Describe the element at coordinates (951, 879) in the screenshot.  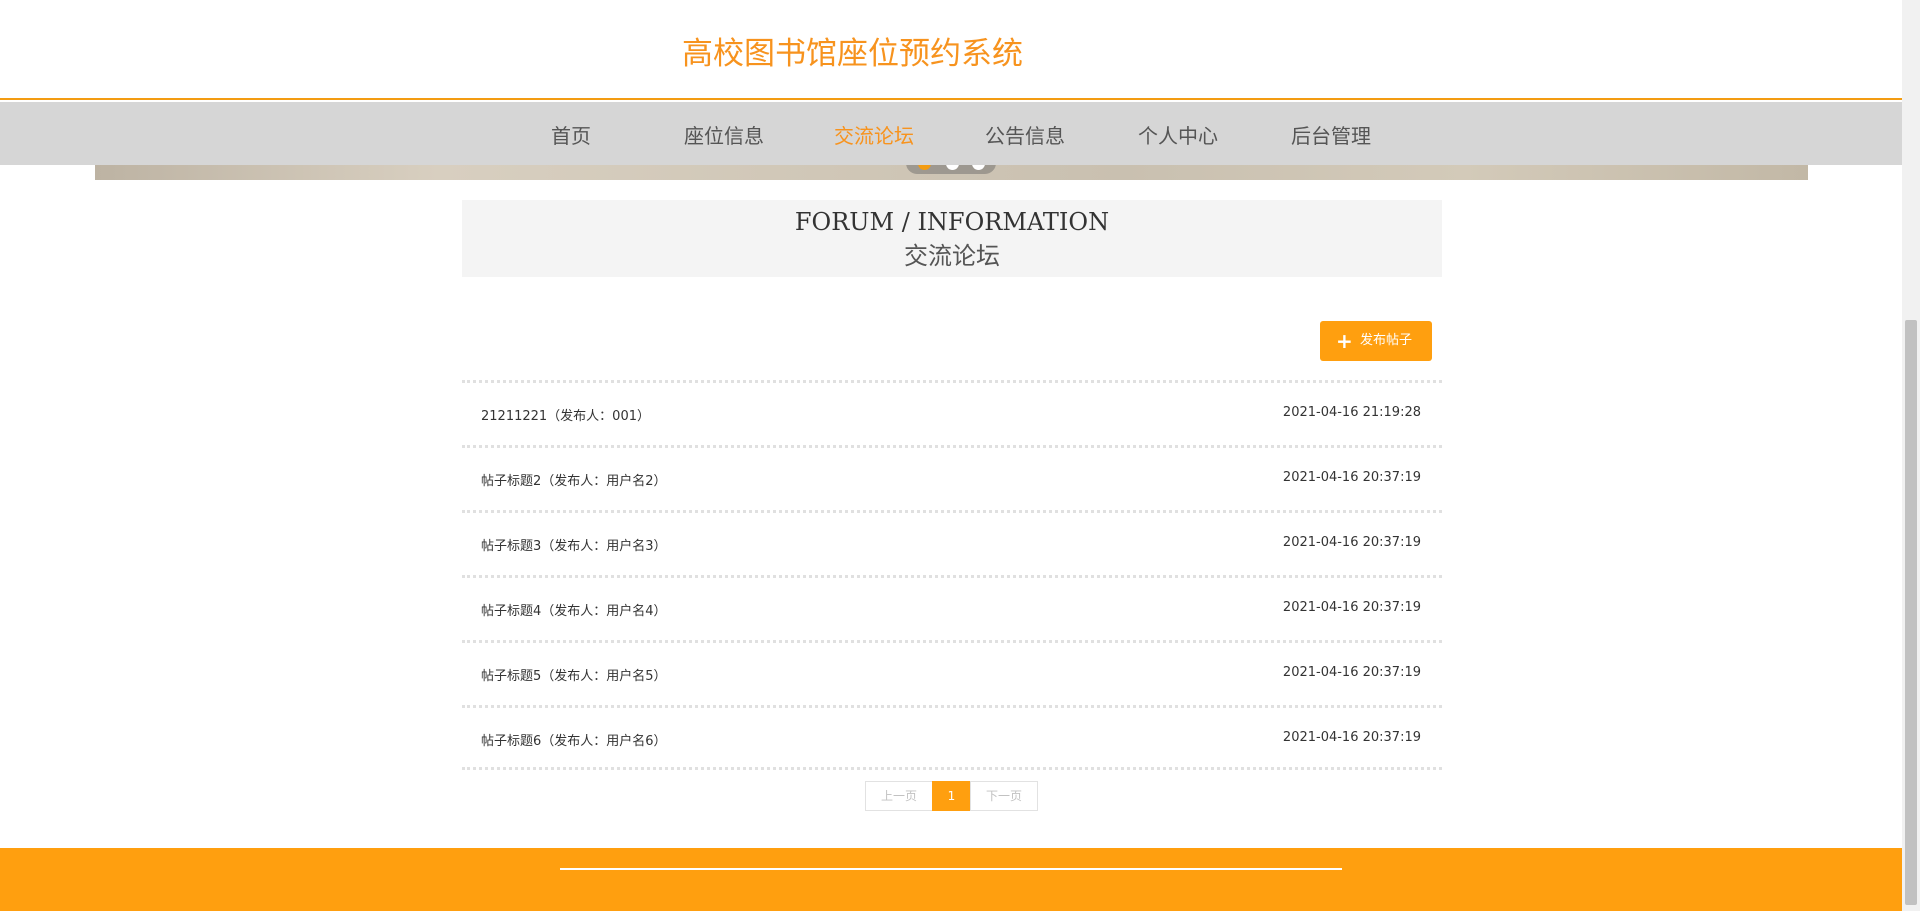
I see `site-footer` at that location.